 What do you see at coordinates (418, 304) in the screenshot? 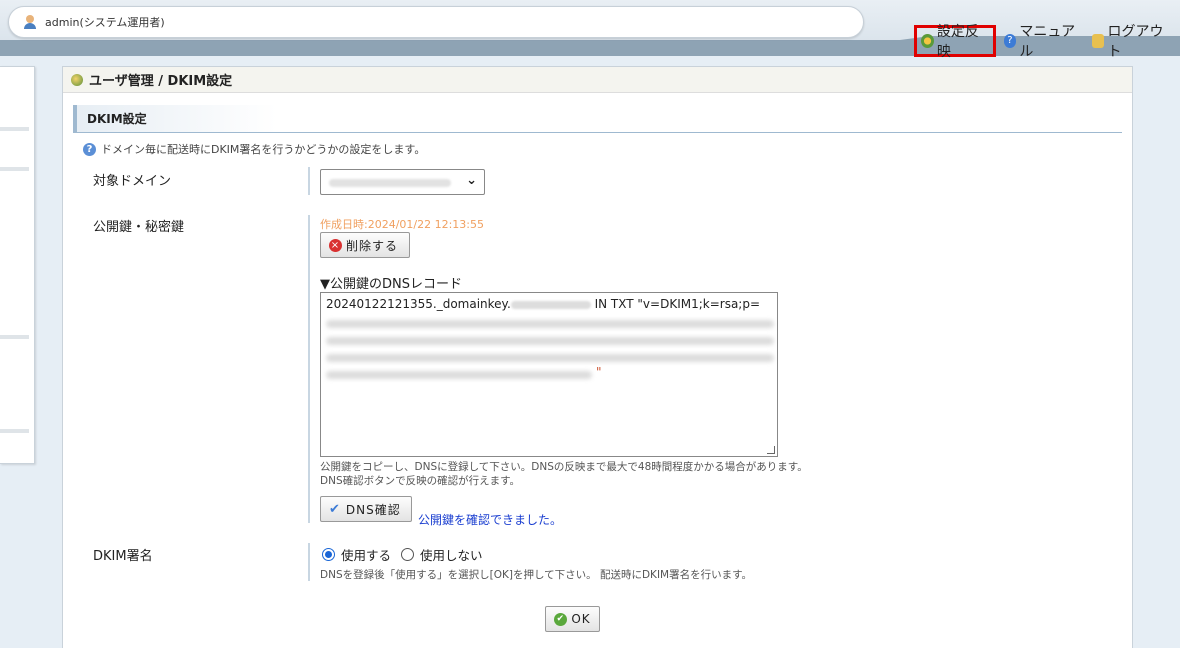
I see `dns-record-prefix: 20240122121355._domainkey.` at bounding box center [418, 304].